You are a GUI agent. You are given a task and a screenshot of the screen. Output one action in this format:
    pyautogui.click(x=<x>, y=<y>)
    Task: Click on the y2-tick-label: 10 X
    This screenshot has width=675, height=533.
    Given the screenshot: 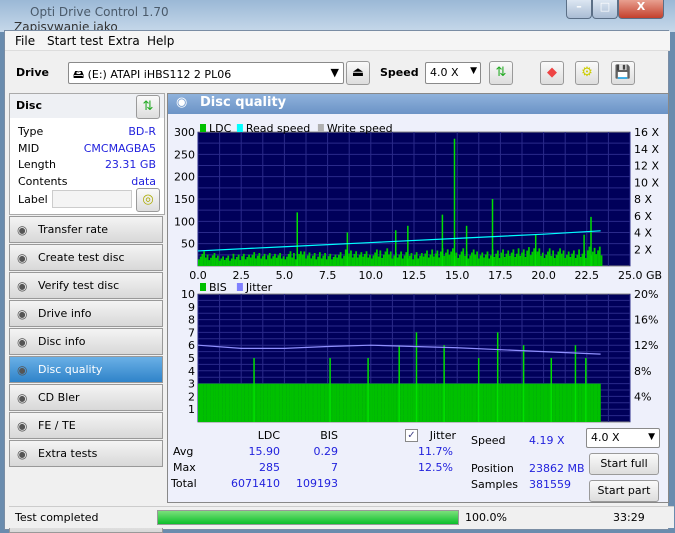 What is the action you would take?
    pyautogui.click(x=646, y=182)
    